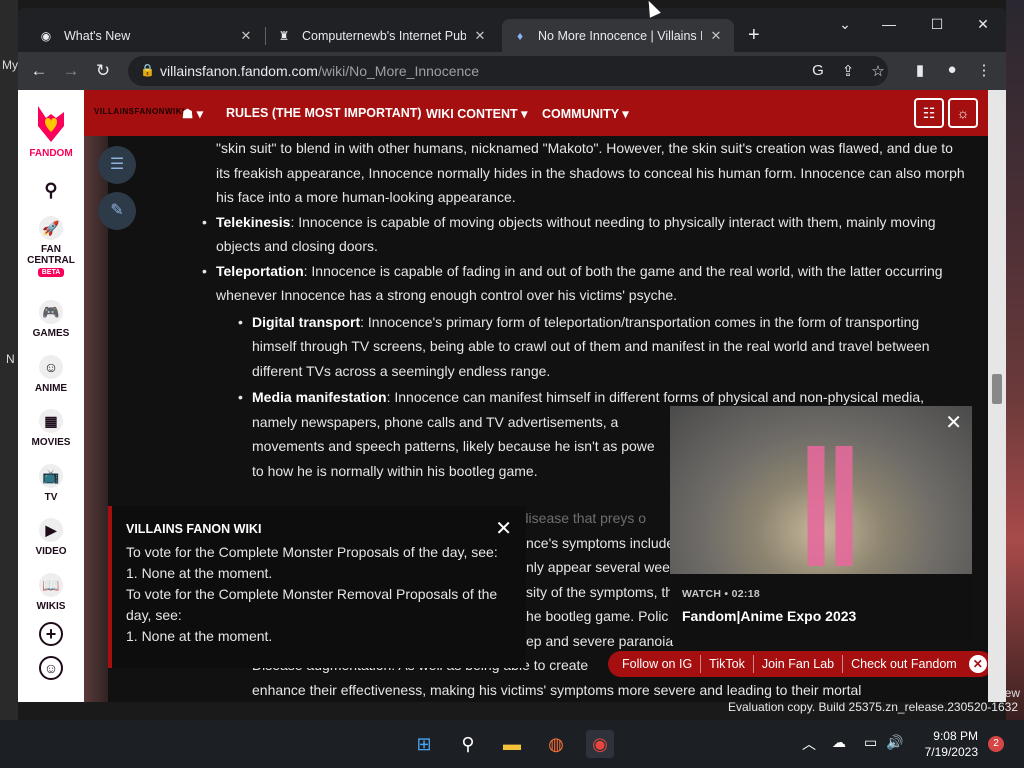 Image resolution: width=1024 pixels, height=768 pixels. I want to click on join-fan-lab-link: Join Fan Lab, so click(798, 664).